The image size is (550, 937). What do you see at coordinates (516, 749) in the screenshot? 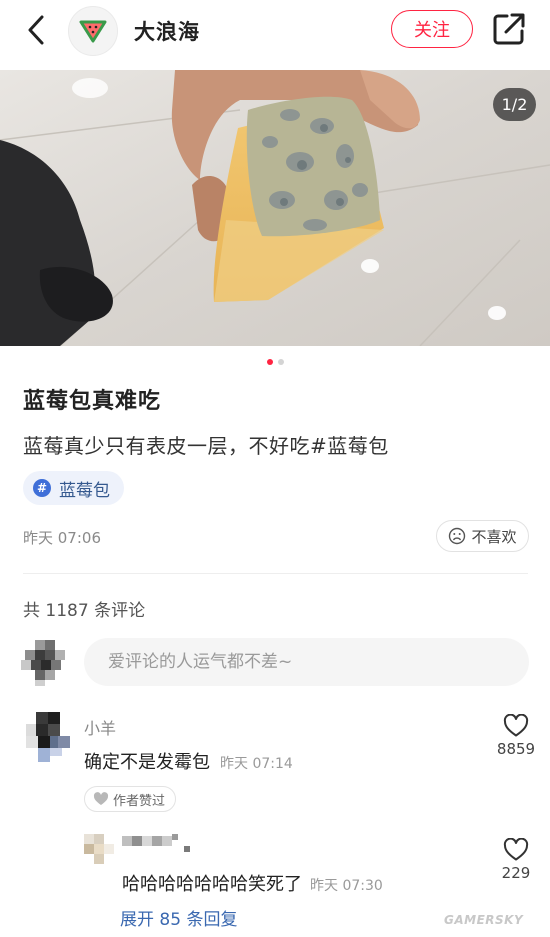
I see `comment-like-count: 8859` at bounding box center [516, 749].